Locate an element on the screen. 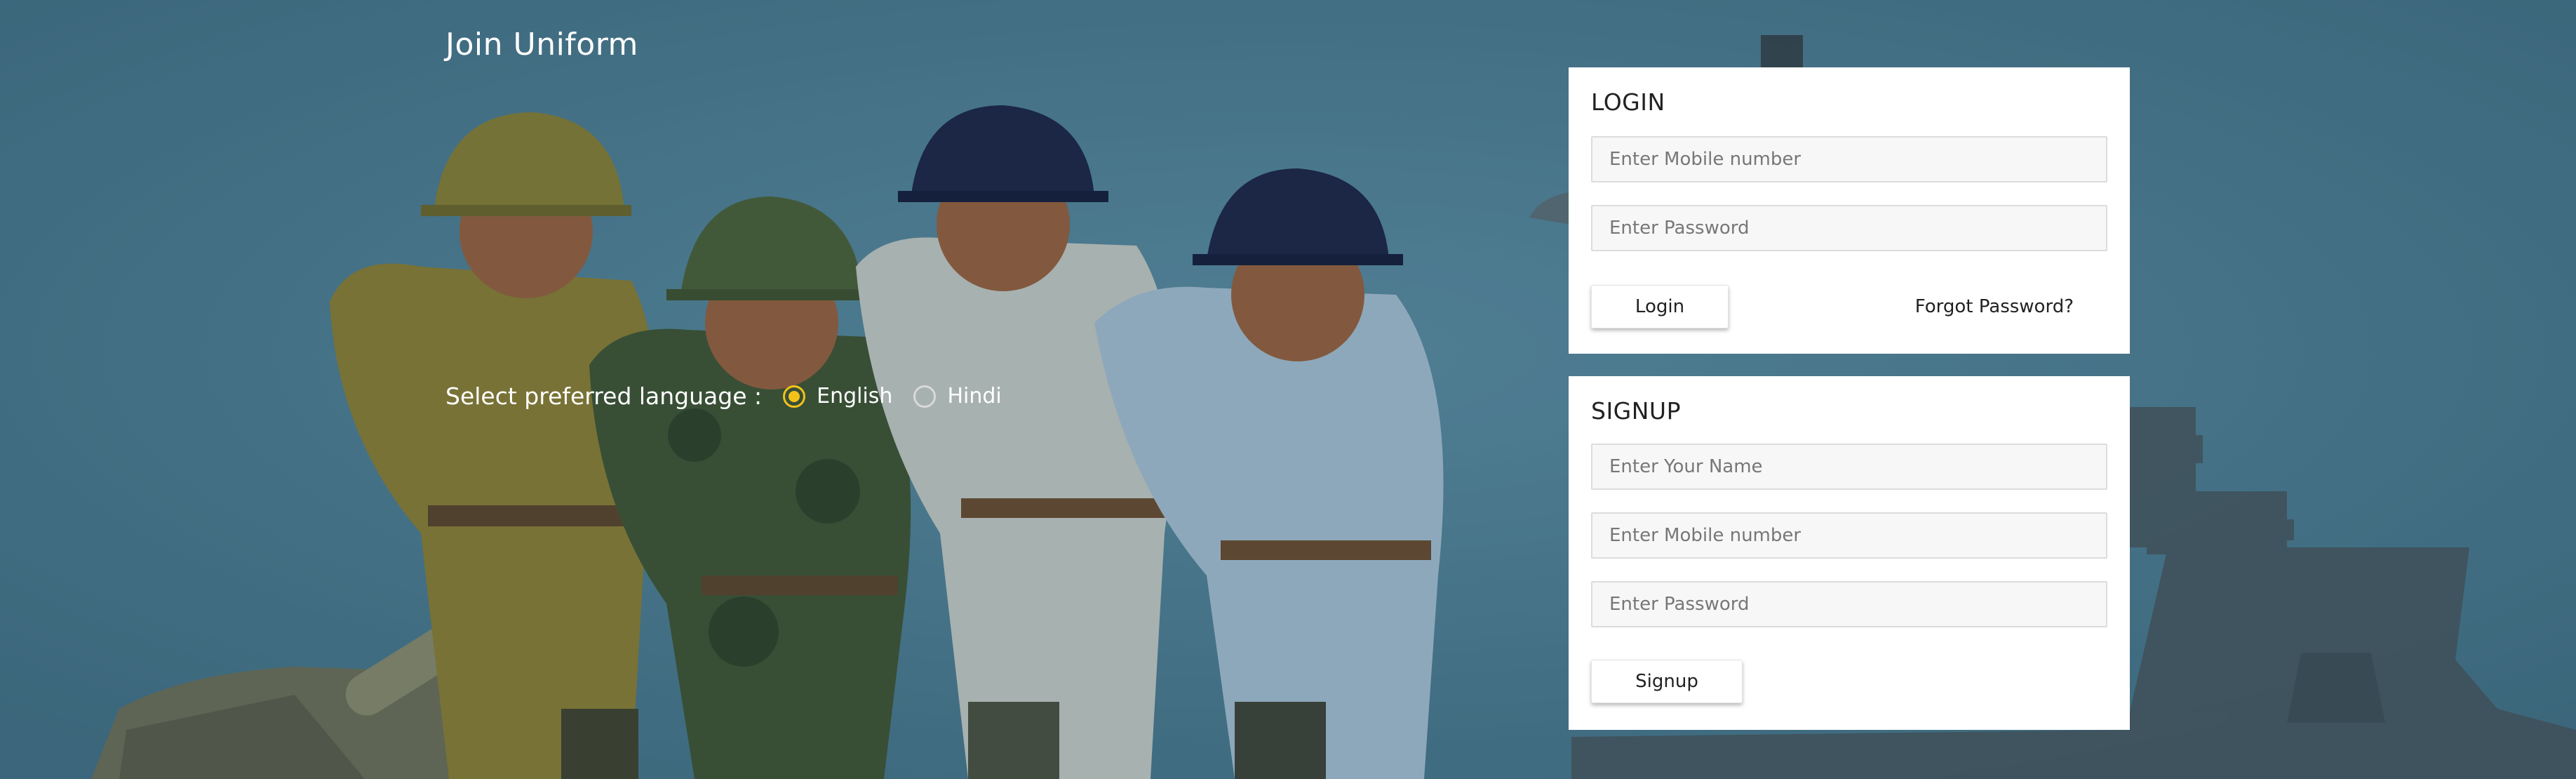 The height and width of the screenshot is (779, 2576). language-option-english-label: English is located at coordinates (855, 396).